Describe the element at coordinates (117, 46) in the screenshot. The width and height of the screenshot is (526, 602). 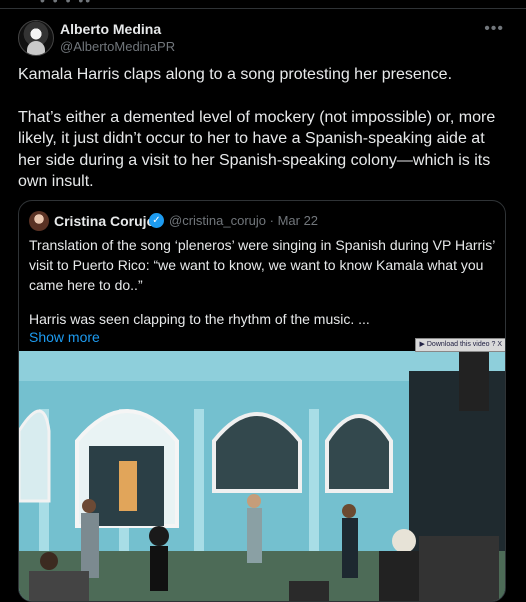
I see `author-handle: @AlbertoMedinaPR` at that location.